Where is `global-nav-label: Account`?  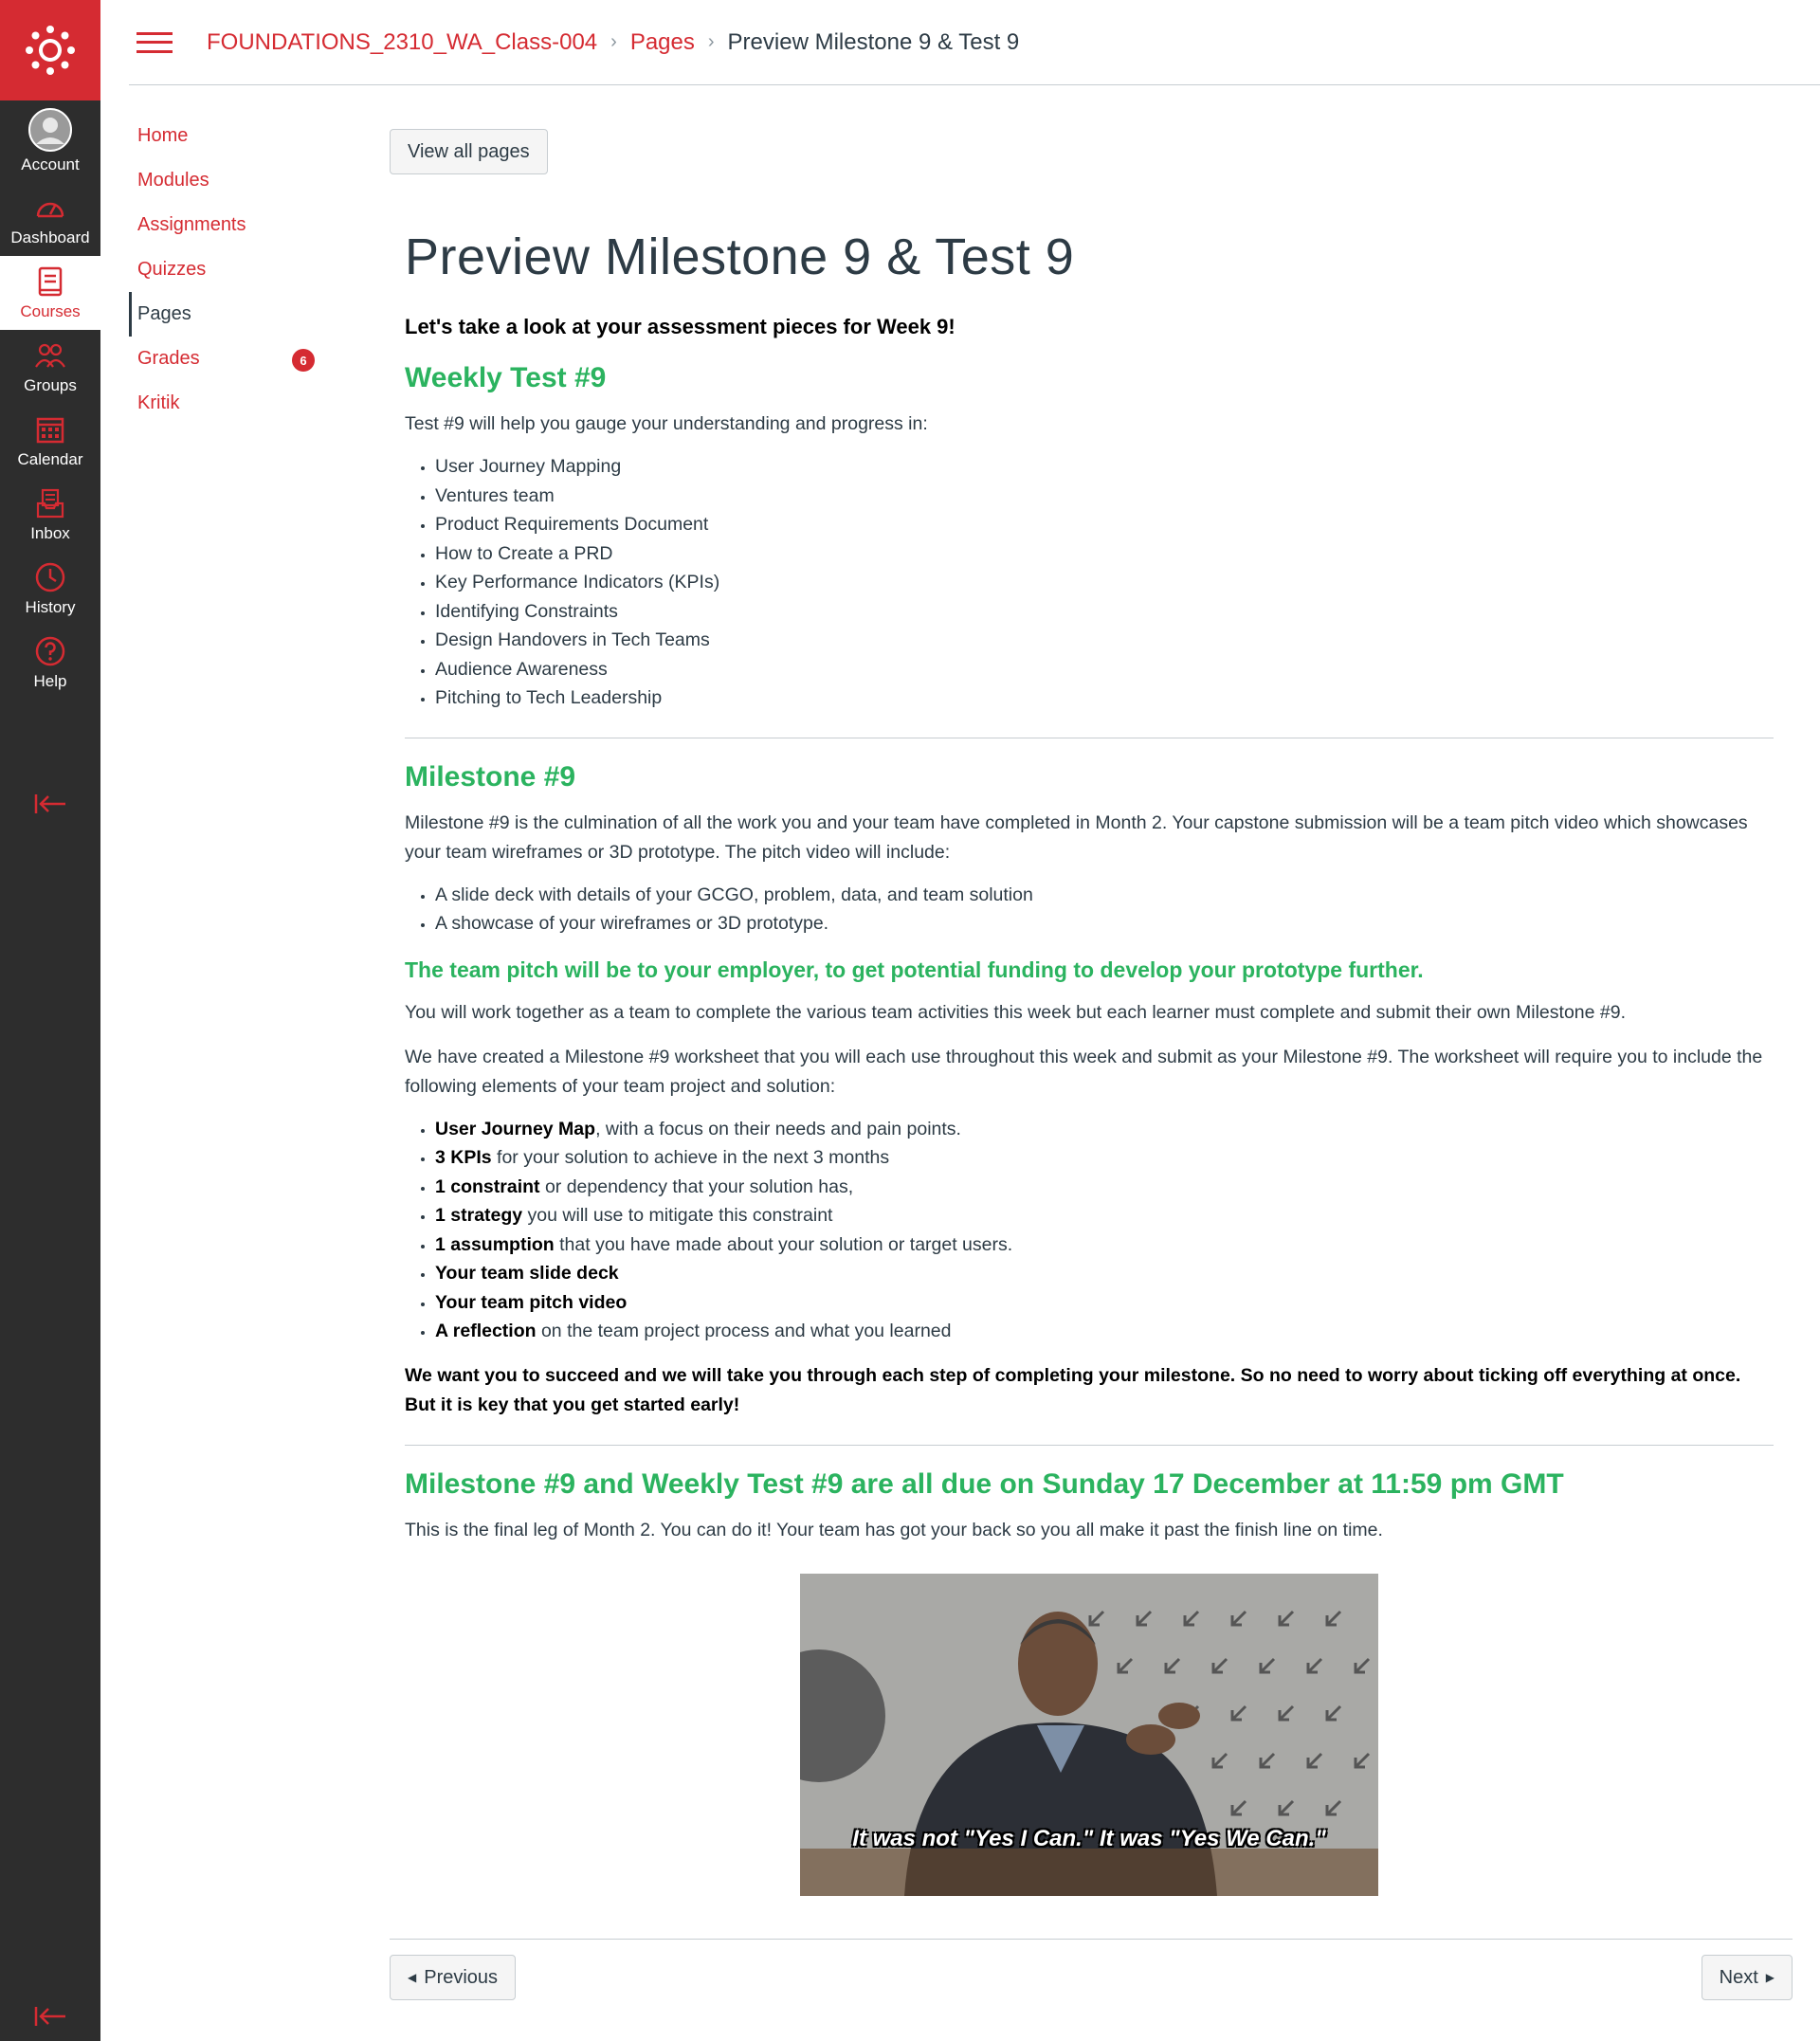 global-nav-label: Account is located at coordinates (50, 164).